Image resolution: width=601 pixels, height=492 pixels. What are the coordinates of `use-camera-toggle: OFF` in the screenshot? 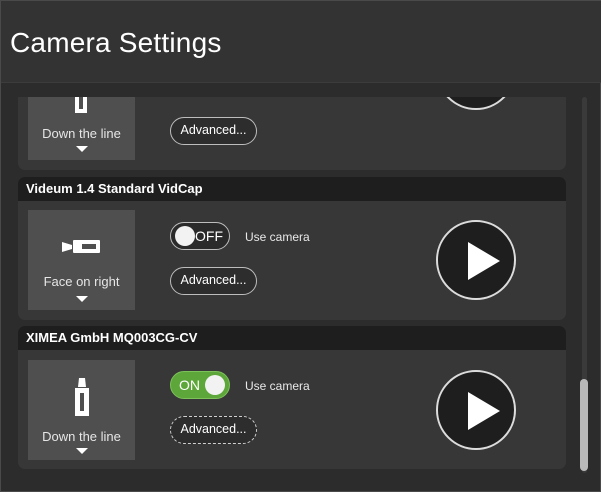 It's located at (200, 236).